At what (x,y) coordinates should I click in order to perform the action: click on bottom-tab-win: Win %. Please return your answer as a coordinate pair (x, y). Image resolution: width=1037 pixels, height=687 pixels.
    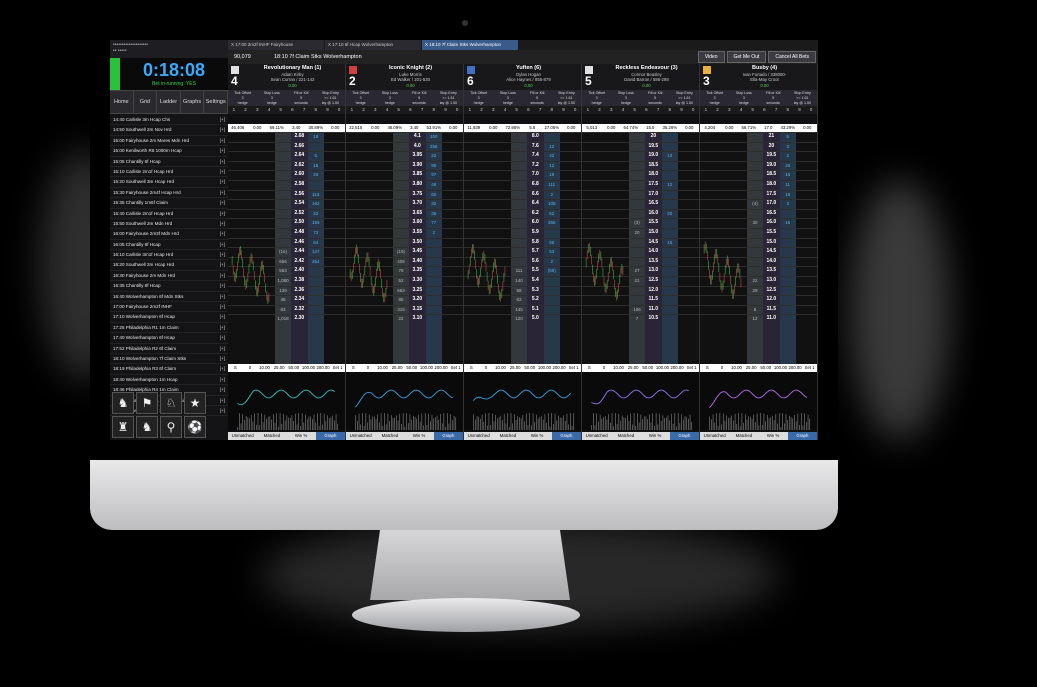
    Looking at the image, I should click on (773, 436).